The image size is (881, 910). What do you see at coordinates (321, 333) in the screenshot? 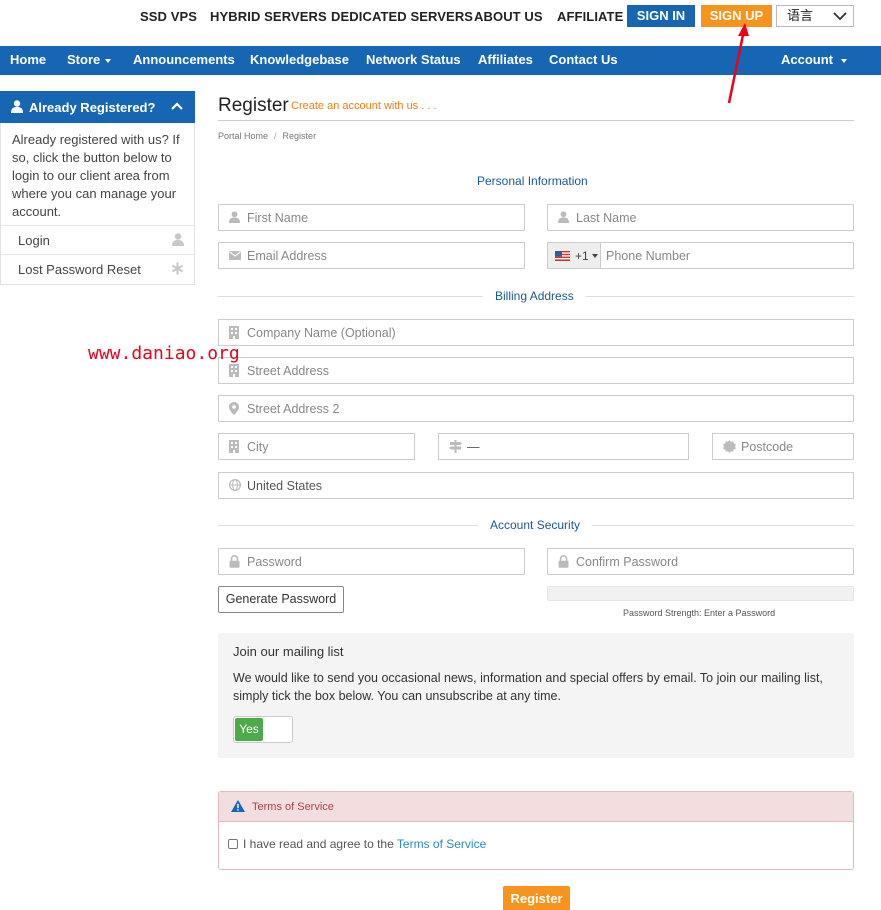
I see `company-name-placeholder: Company Name (Optional)` at bounding box center [321, 333].